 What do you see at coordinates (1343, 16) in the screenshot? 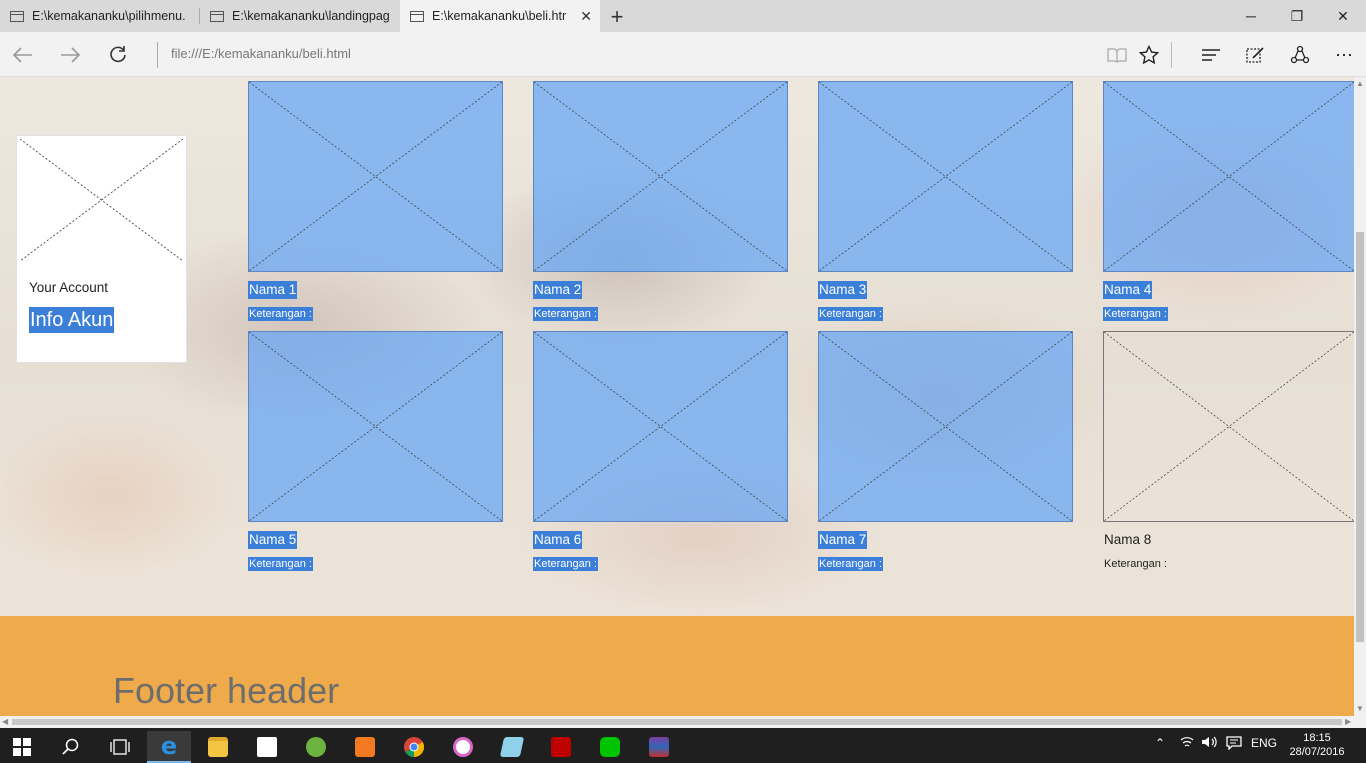
I see `close-window-button: ✕` at bounding box center [1343, 16].